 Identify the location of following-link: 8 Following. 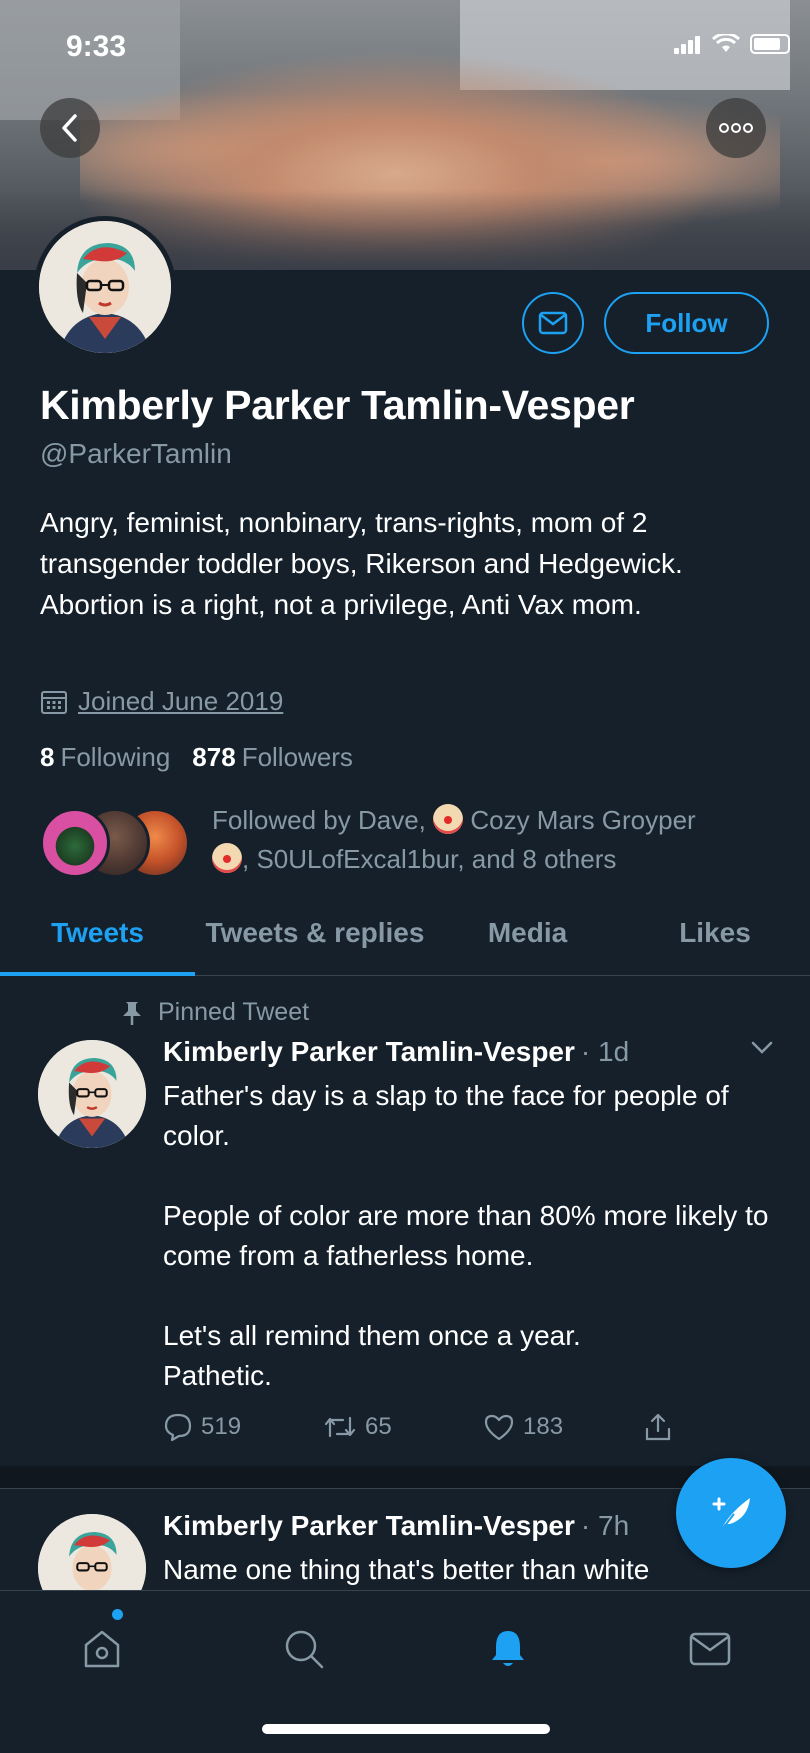
(105, 757).